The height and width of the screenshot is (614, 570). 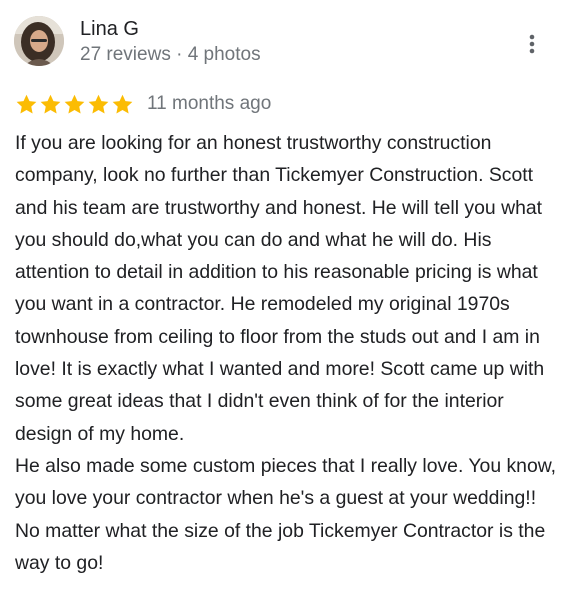 What do you see at coordinates (209, 103) in the screenshot?
I see `review-time: 11 months ago` at bounding box center [209, 103].